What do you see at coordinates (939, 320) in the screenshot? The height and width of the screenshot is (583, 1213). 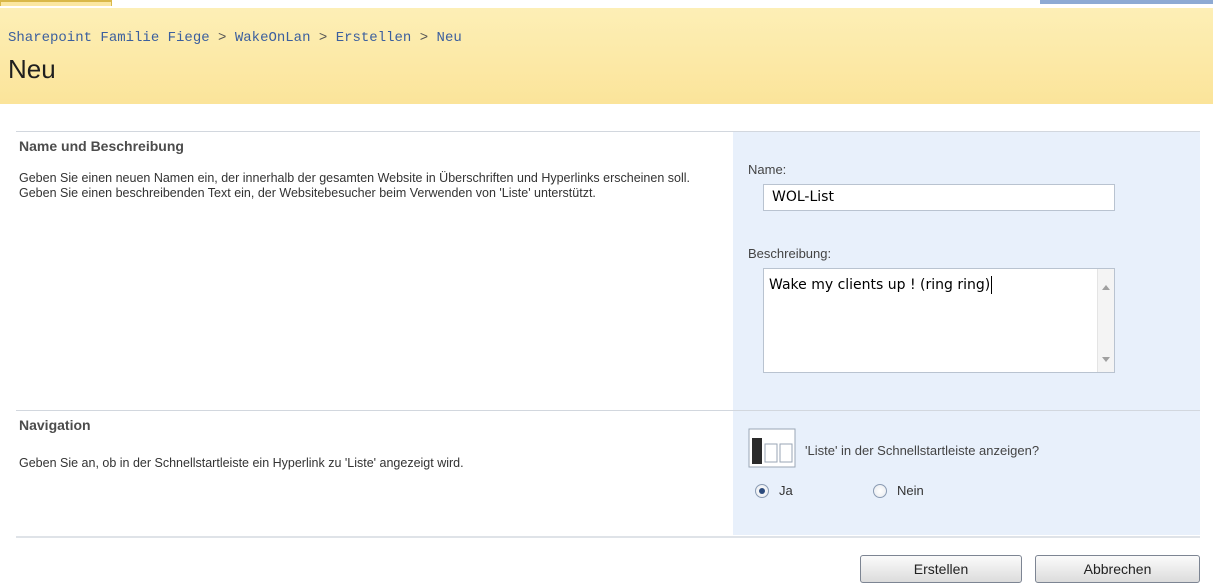 I see `description-textarea: Wake my clients up ! (ring ring)` at bounding box center [939, 320].